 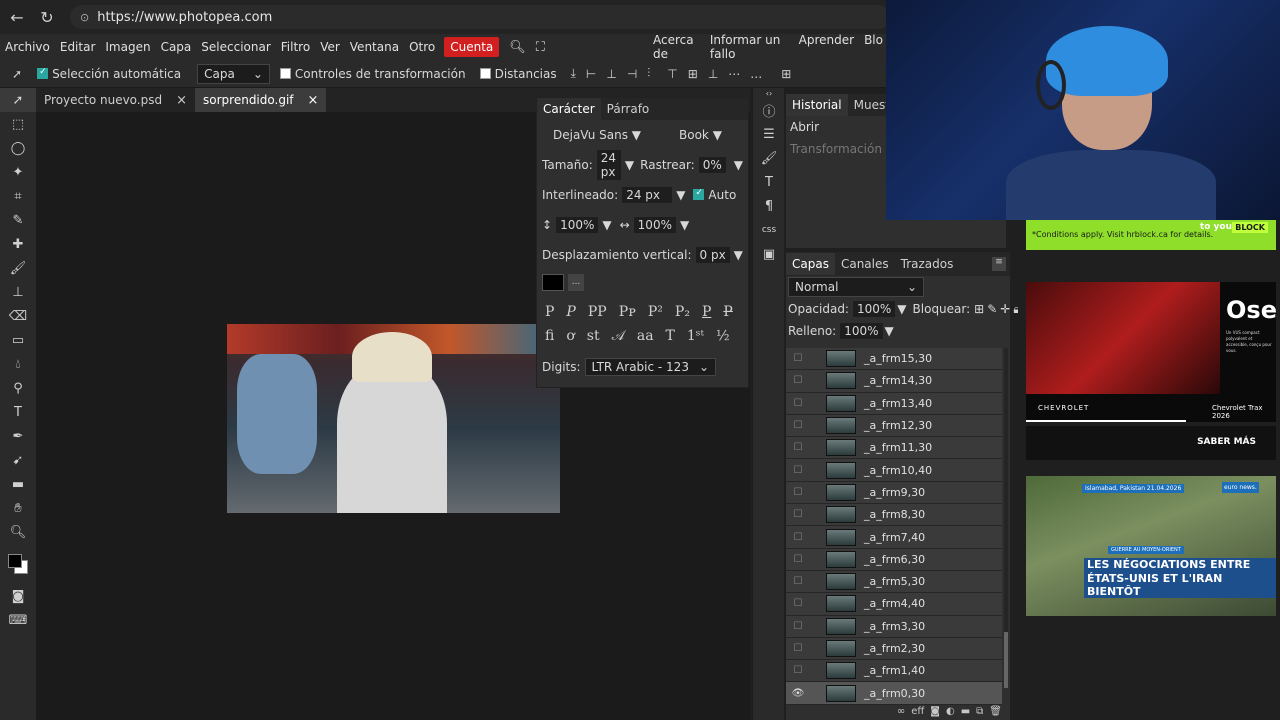 I want to click on paragraph-panel-icon: ¶, so click(x=769, y=206).